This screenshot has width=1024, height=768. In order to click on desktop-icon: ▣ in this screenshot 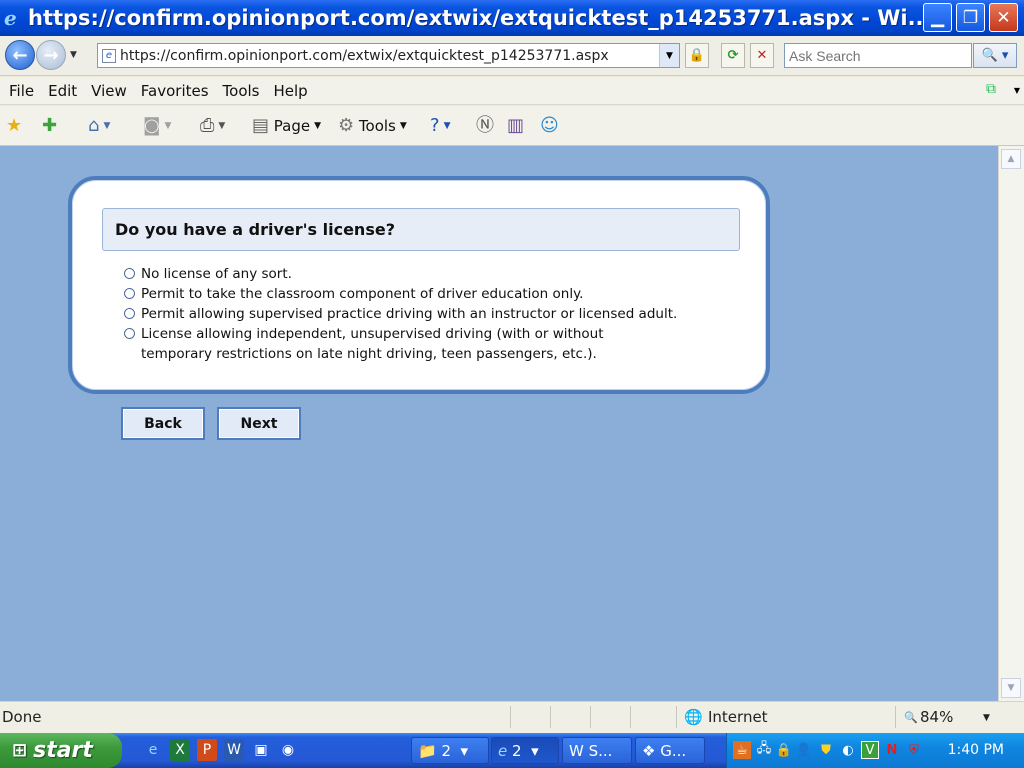, I will do `click(261, 750)`.